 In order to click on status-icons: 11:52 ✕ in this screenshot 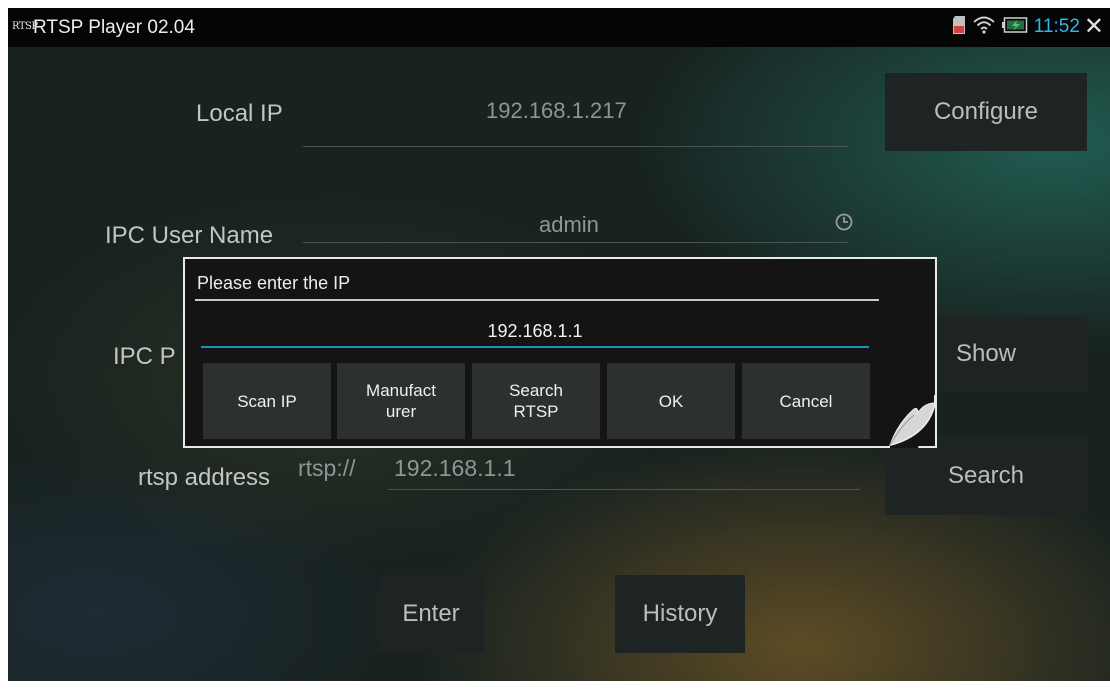, I will do `click(1028, 27)`.